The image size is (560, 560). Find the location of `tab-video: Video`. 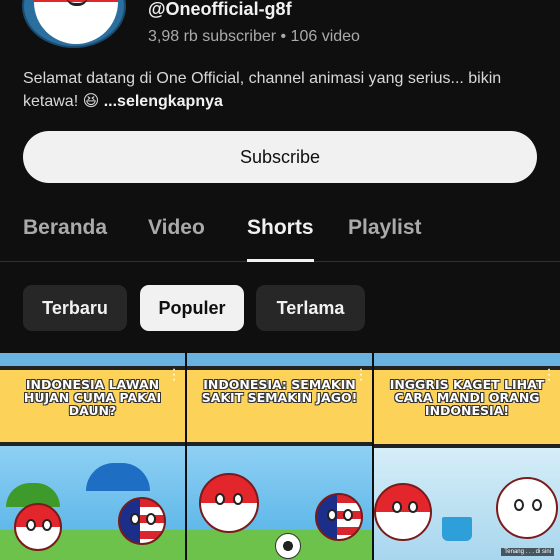

tab-video: Video is located at coordinates (176, 228).